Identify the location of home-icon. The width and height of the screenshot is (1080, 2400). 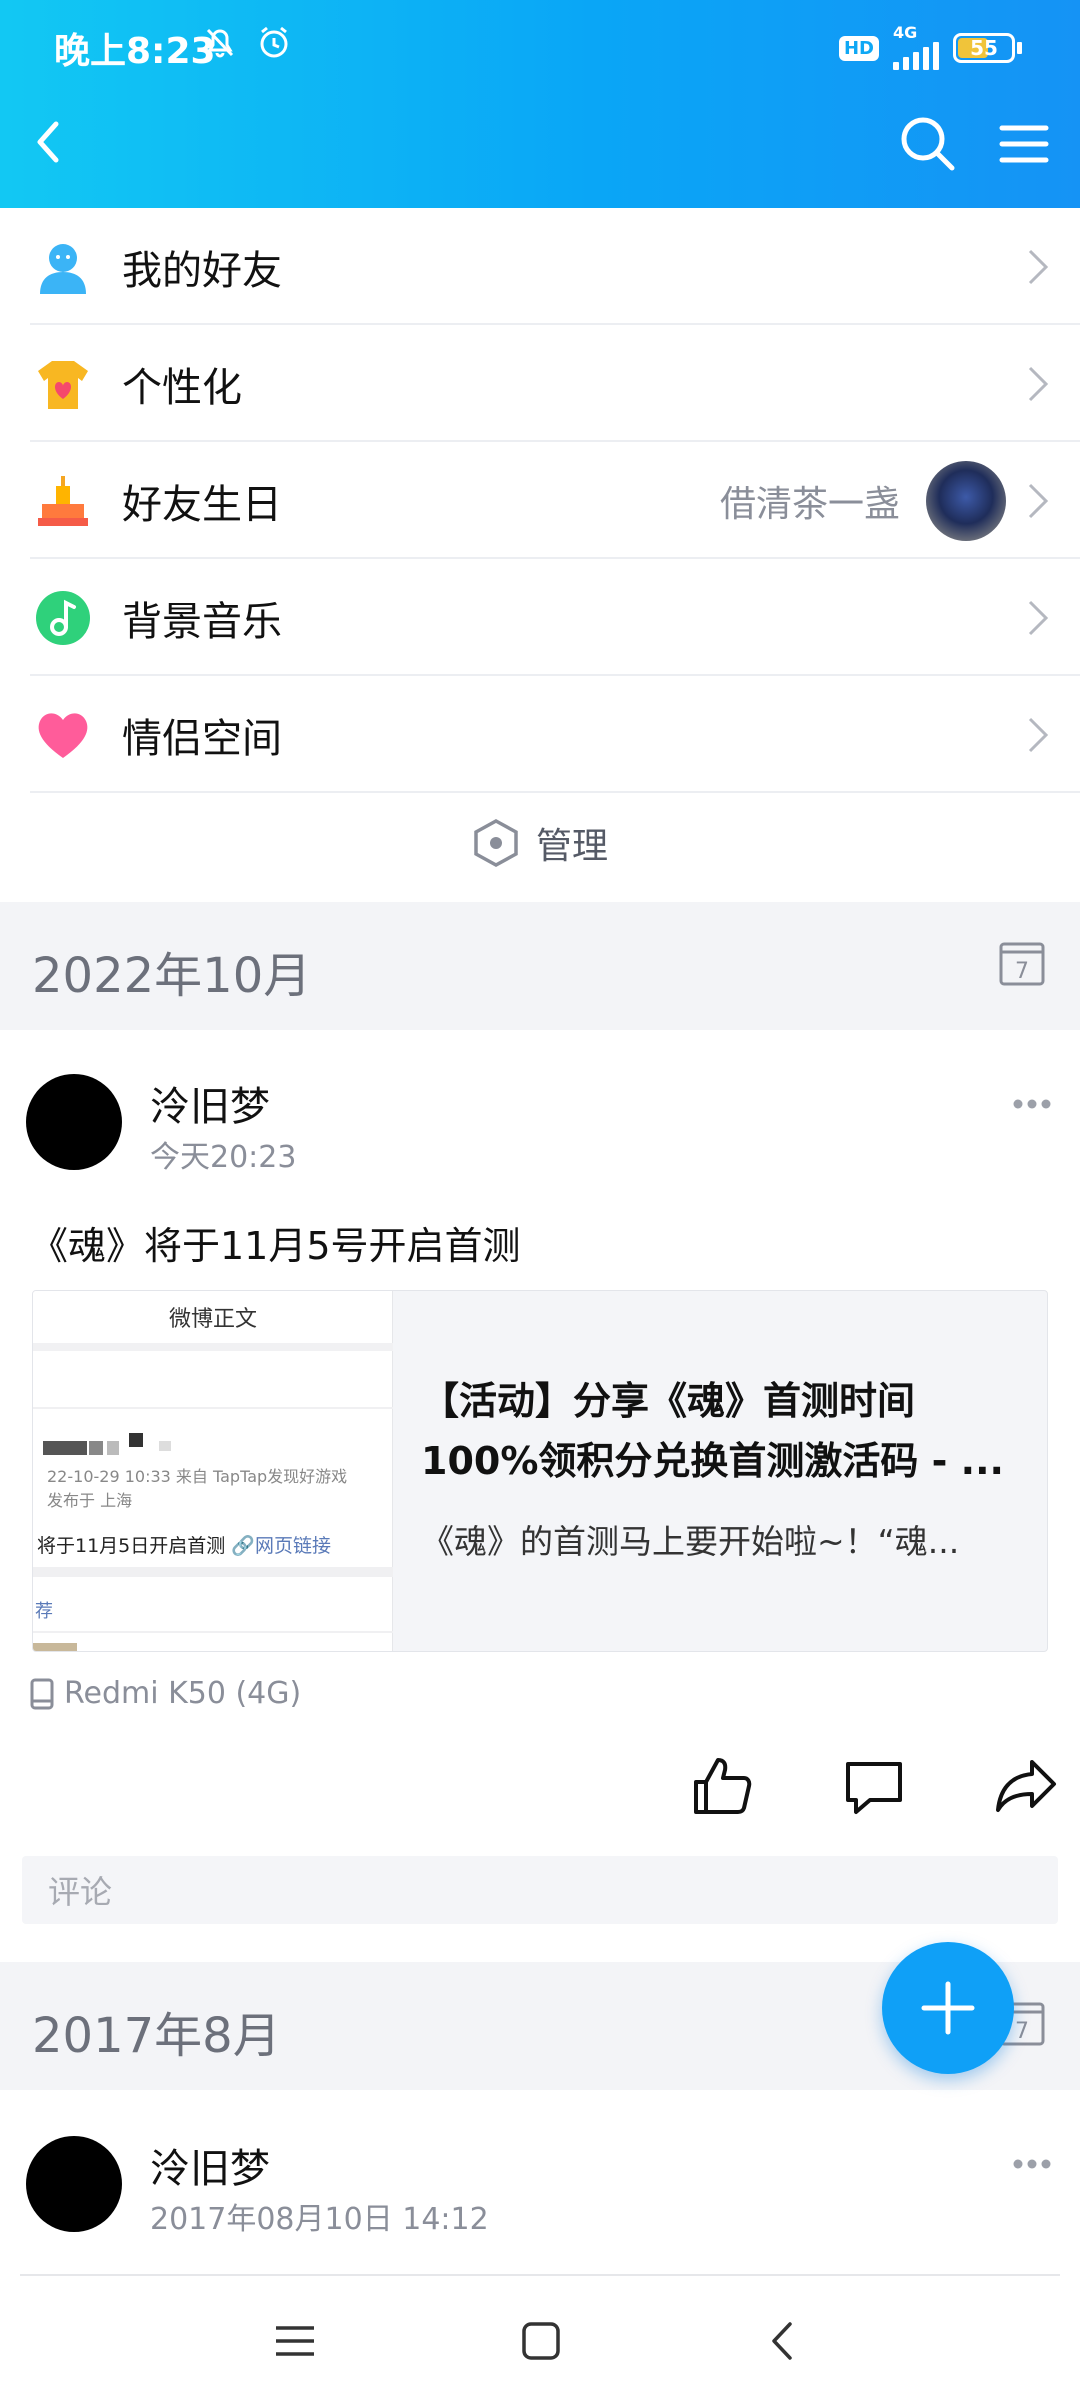
(541, 2341).